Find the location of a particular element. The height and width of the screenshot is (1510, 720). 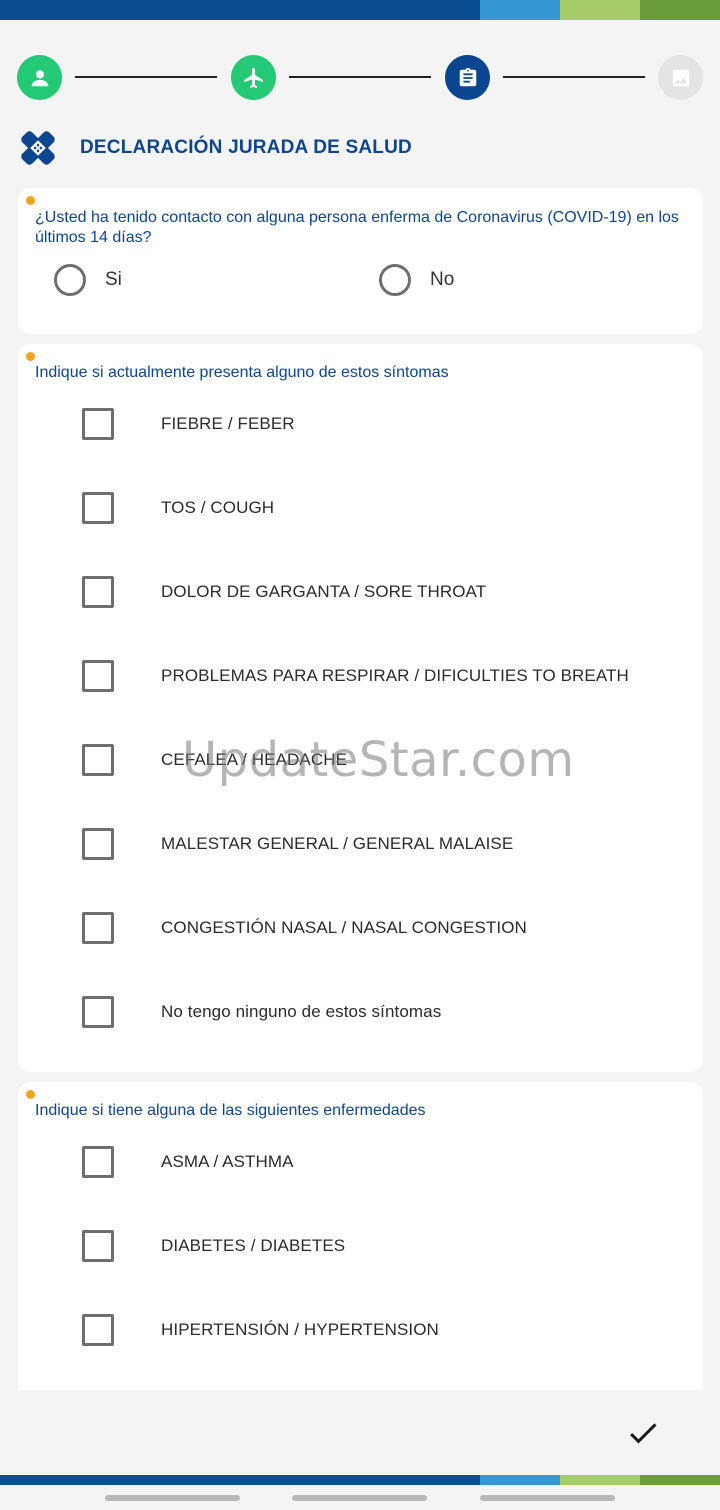

symptom-checkbox-nasal-congestion: CONGESTIÓN NASAL / NASAL CONGESTION is located at coordinates (304, 928).